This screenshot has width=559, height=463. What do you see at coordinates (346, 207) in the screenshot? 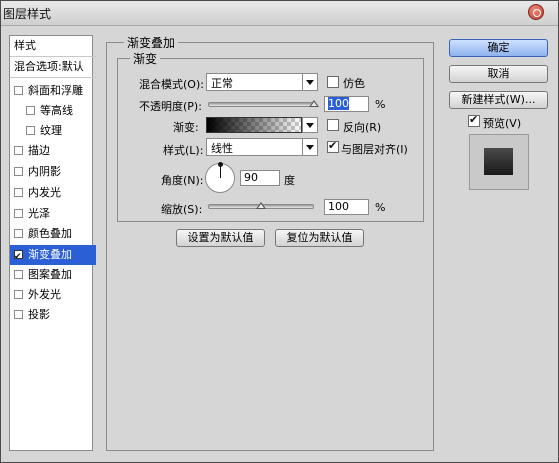
I see `scale-input: 100` at bounding box center [346, 207].